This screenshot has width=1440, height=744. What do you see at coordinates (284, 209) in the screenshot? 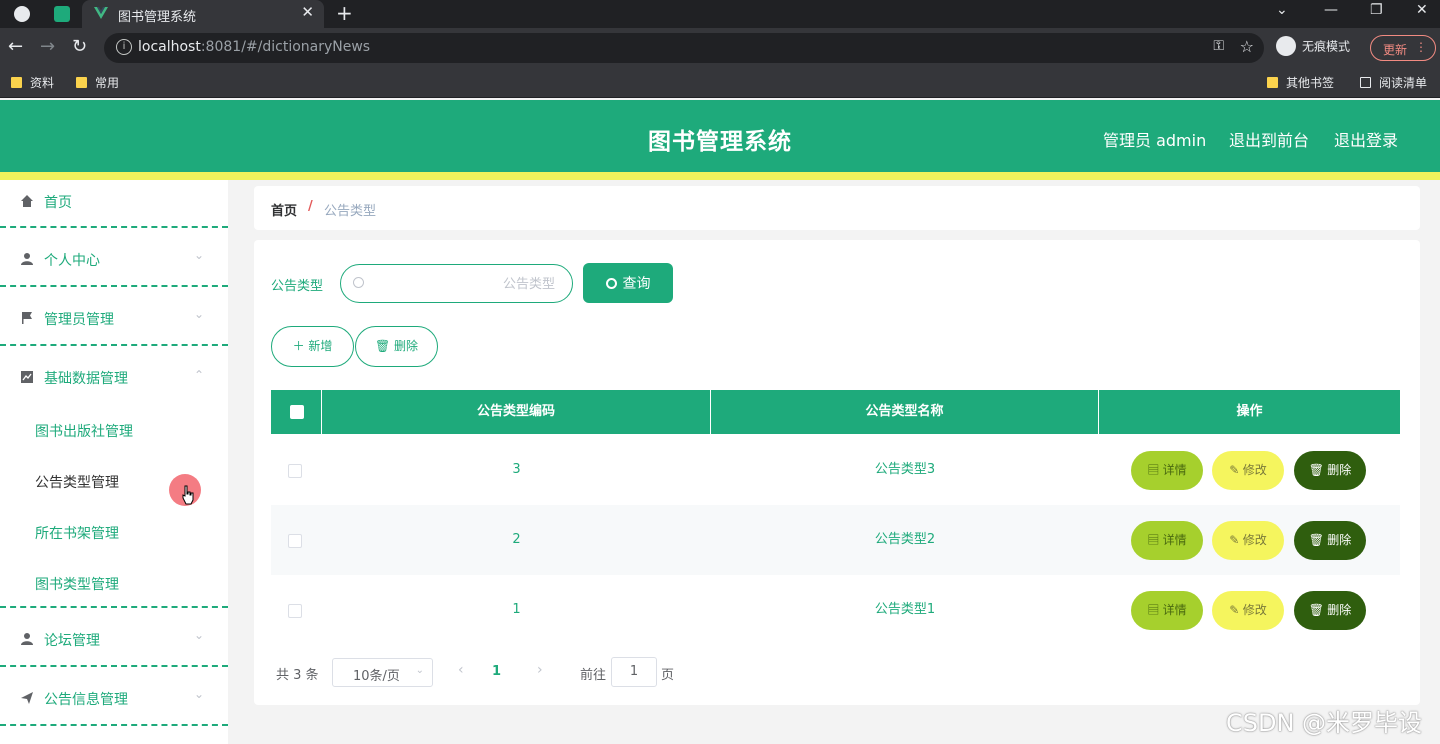
I see `breadcrumb-home: 首页` at bounding box center [284, 209].